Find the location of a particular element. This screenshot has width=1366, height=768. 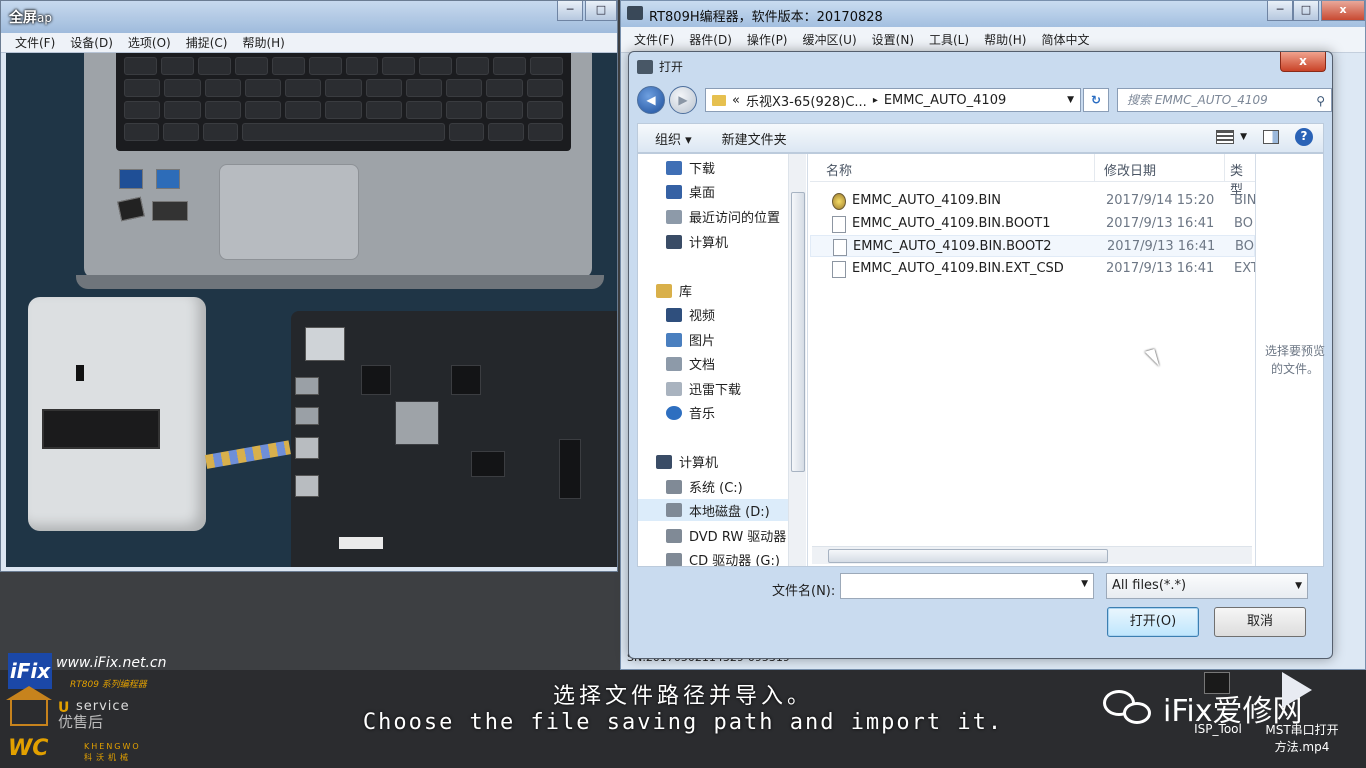

rt809h-titlebar: RT809H编程器，软件版本：20170828 ─ □ x is located at coordinates (993, 14).